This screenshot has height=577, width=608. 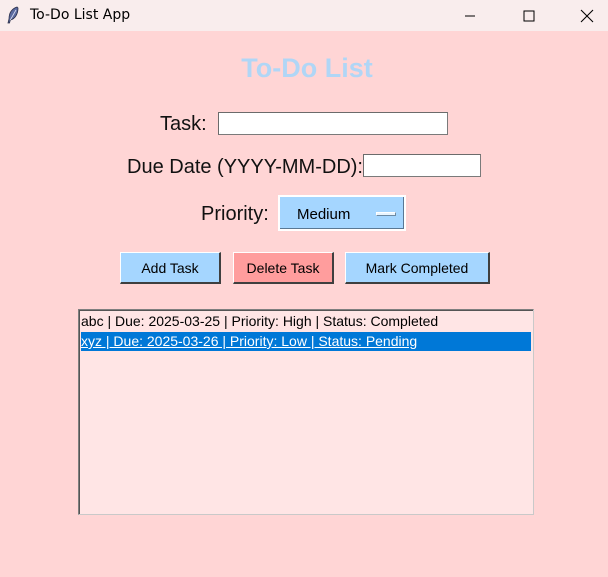 What do you see at coordinates (304, 15) in the screenshot?
I see `title-bar: To-Do List App` at bounding box center [304, 15].